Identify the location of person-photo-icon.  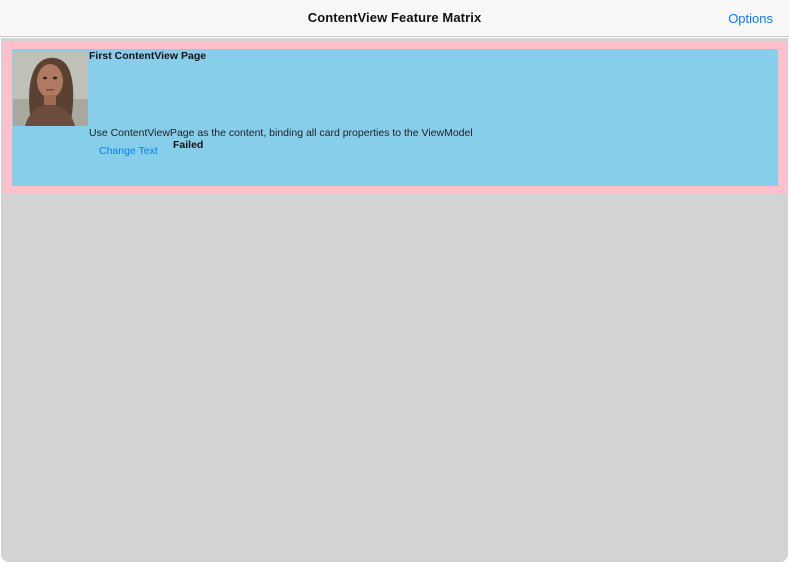
(50, 88).